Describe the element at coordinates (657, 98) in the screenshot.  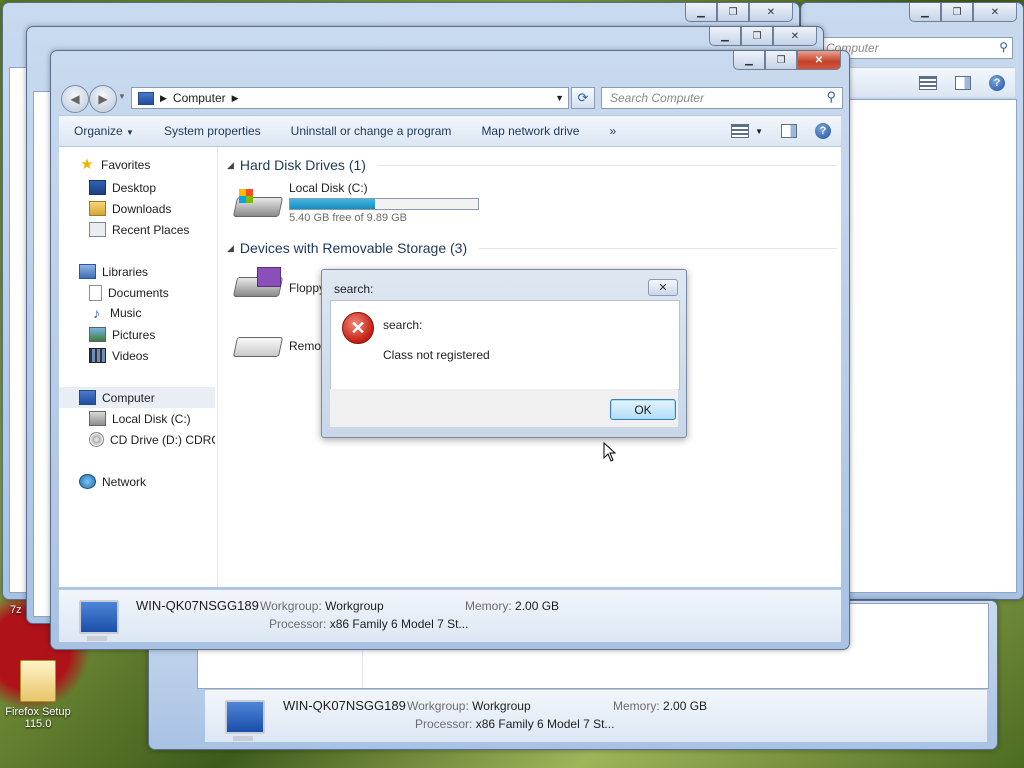
I see `search-placeholder: Search Computer` at that location.